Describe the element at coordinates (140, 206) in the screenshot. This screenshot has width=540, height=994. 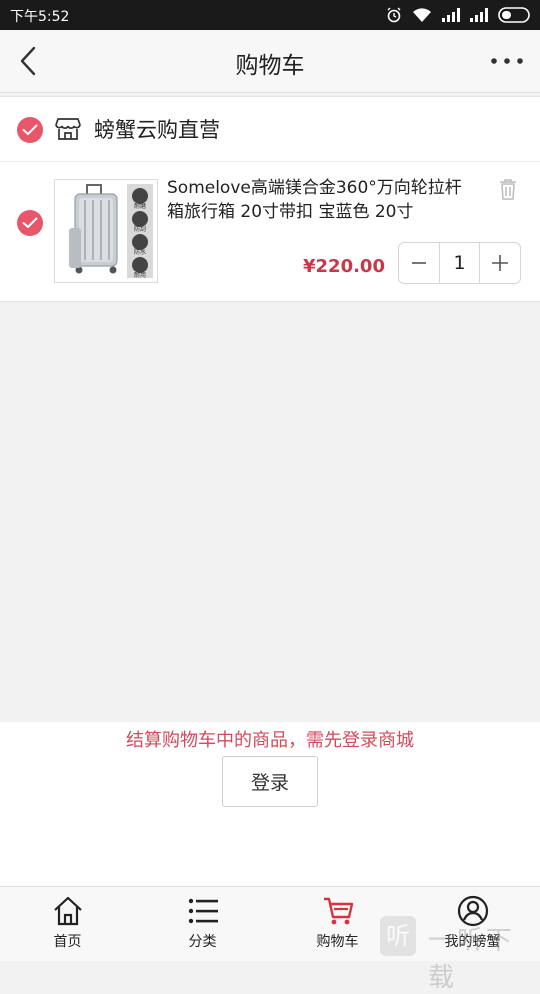
I see `thumb-tag-1: 耐磨` at that location.